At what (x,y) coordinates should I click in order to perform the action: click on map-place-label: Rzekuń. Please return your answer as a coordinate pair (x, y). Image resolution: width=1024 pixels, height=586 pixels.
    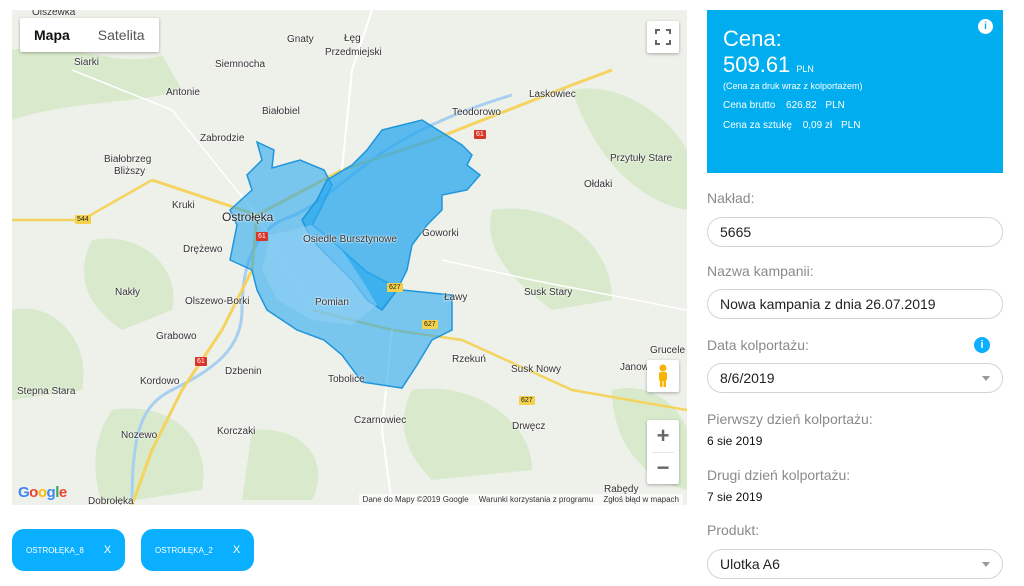
    Looking at the image, I should click on (469, 359).